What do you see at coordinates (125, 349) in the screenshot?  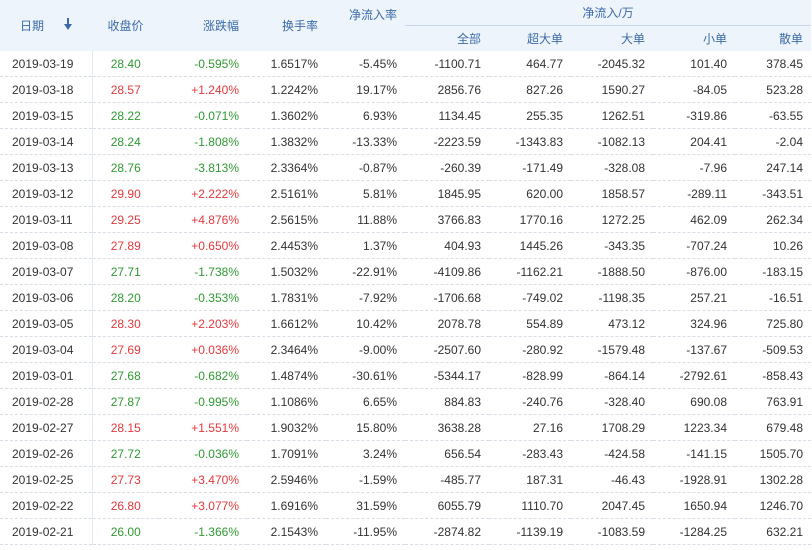 I see `cell-close: 27.69` at bounding box center [125, 349].